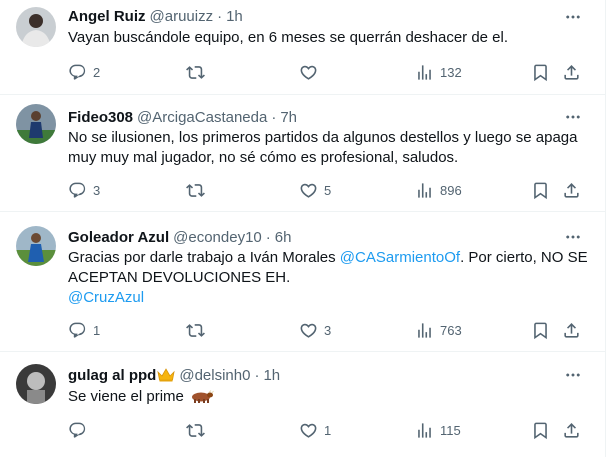 This screenshot has height=457, width=606. What do you see at coordinates (204, 257) in the screenshot?
I see `tweet-text-part: Gracias por darle trabajo a Iván Morales` at bounding box center [204, 257].